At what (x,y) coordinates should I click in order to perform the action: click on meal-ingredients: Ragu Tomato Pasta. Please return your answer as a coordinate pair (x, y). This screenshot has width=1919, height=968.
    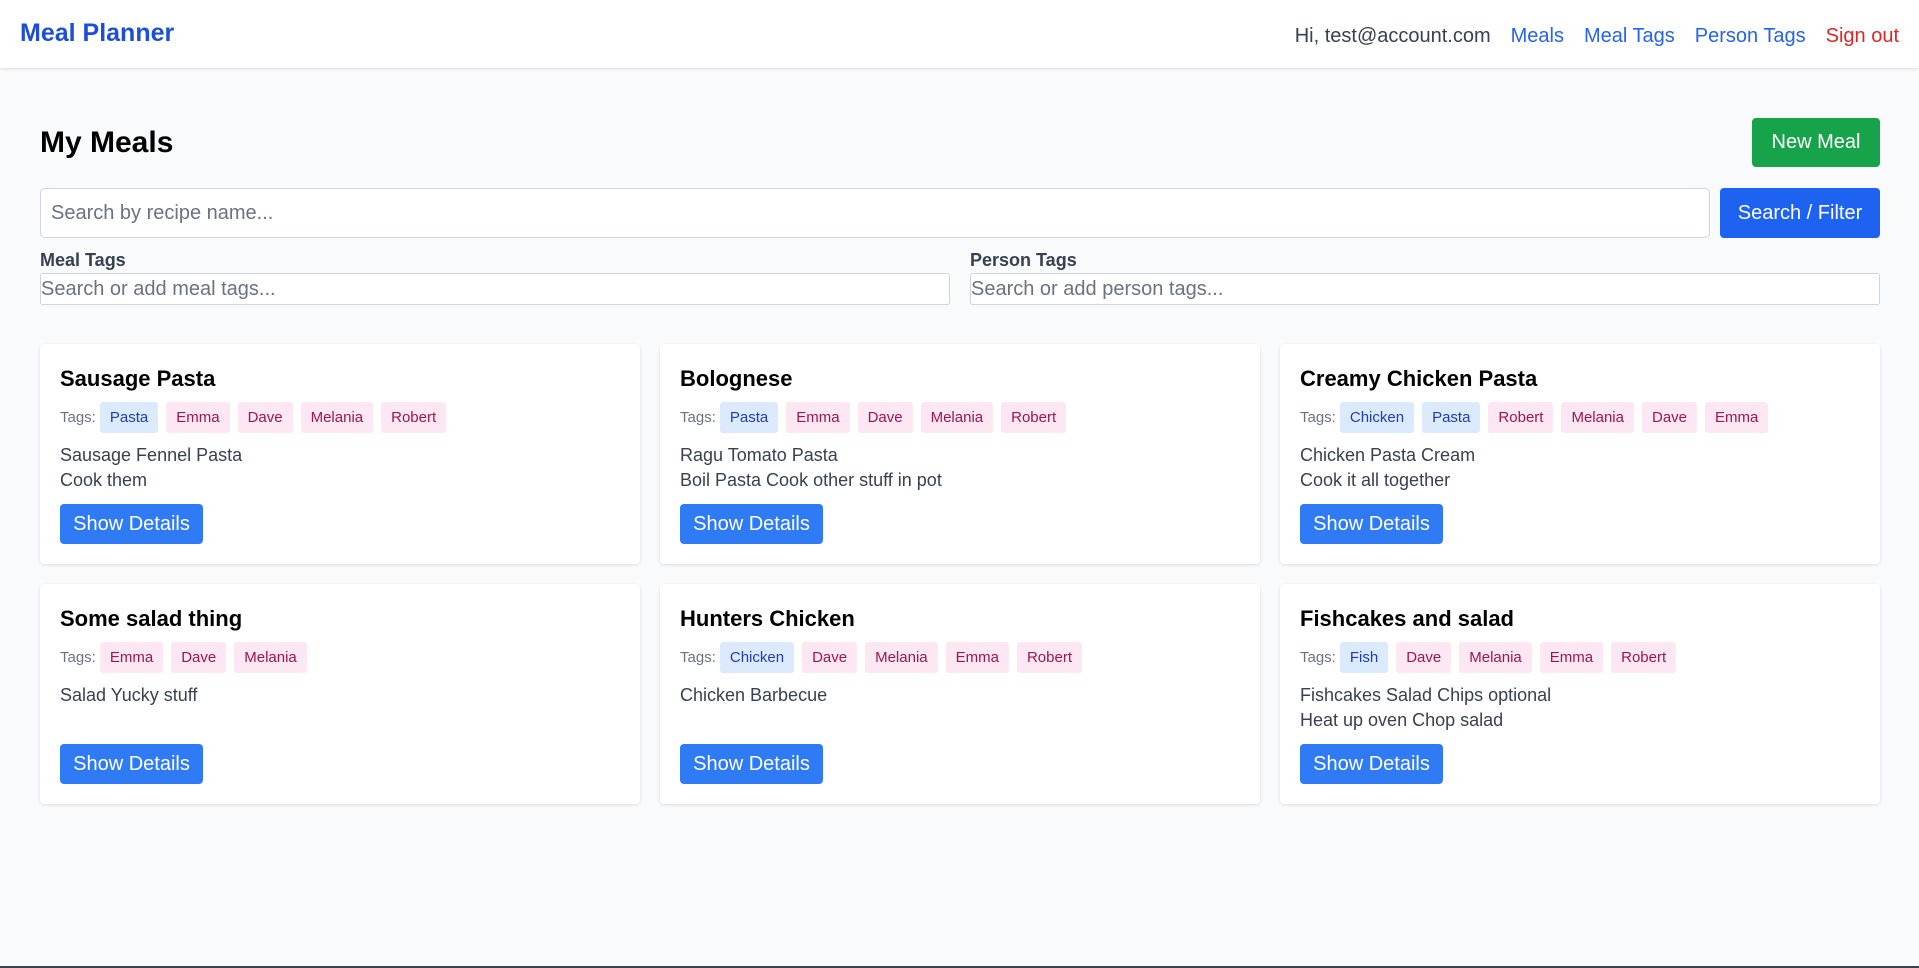
    Looking at the image, I should click on (759, 455).